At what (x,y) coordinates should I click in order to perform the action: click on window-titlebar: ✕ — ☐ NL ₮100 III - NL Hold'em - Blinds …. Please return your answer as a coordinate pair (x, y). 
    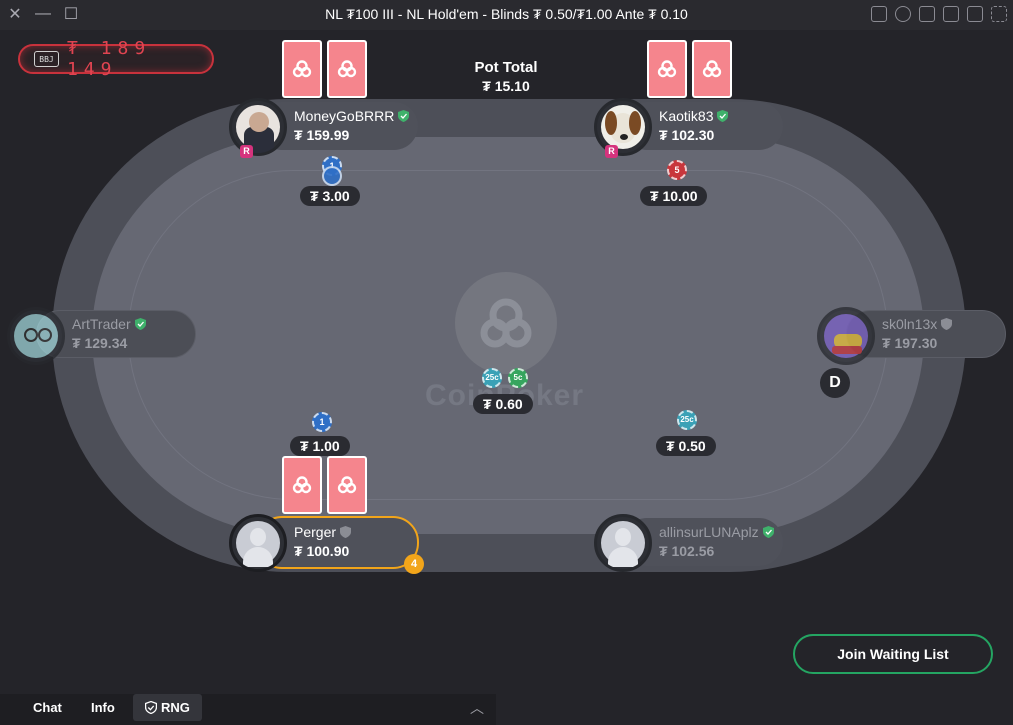
    Looking at the image, I should click on (506, 15).